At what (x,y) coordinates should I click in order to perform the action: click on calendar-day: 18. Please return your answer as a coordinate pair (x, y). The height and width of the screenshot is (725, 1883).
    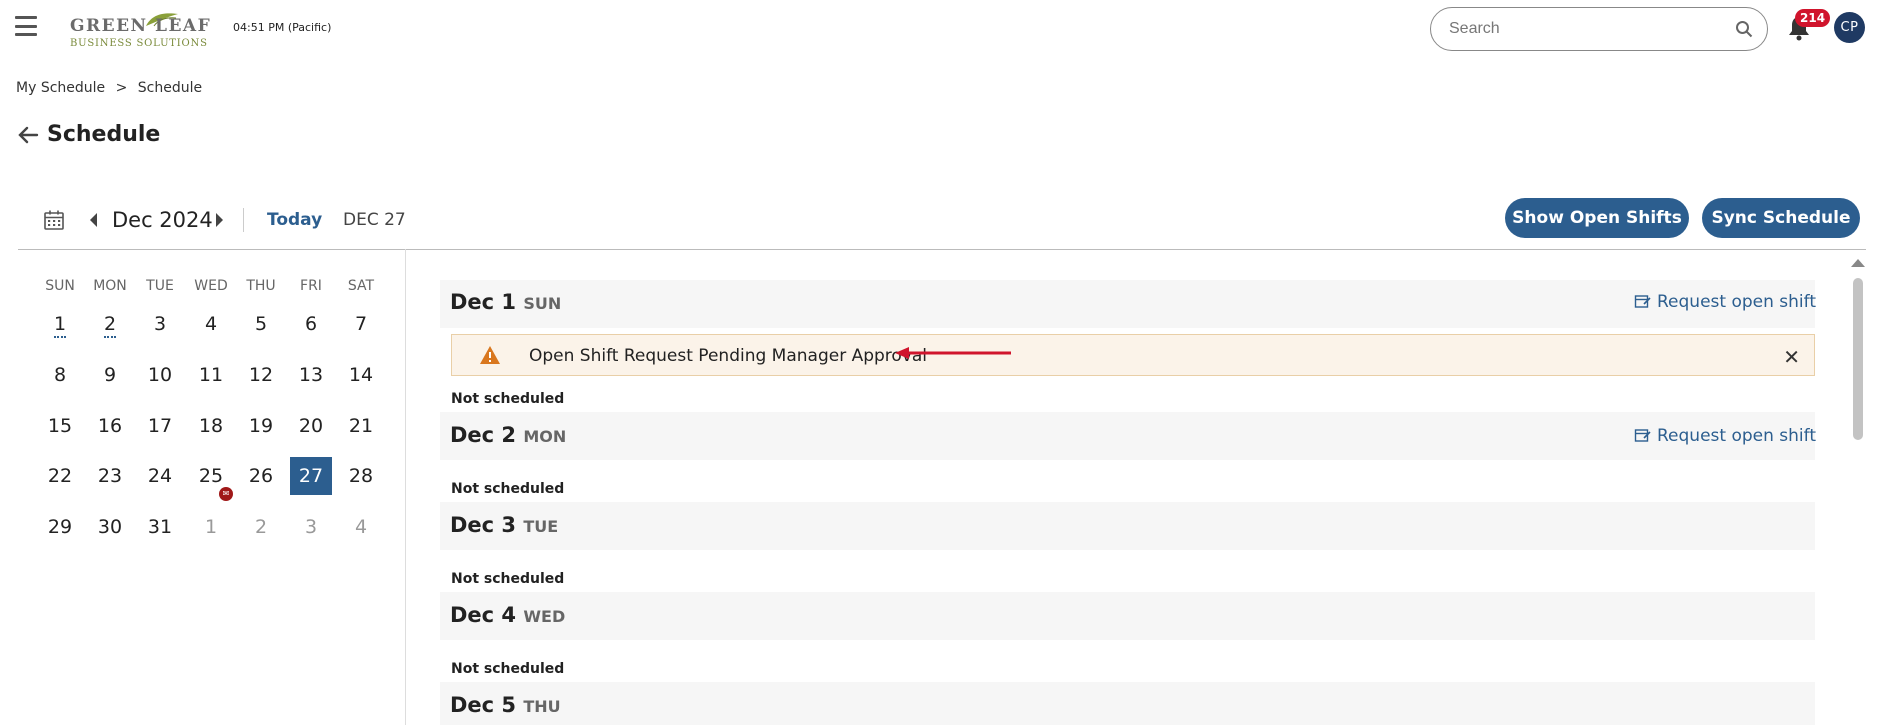
    Looking at the image, I should click on (211, 426).